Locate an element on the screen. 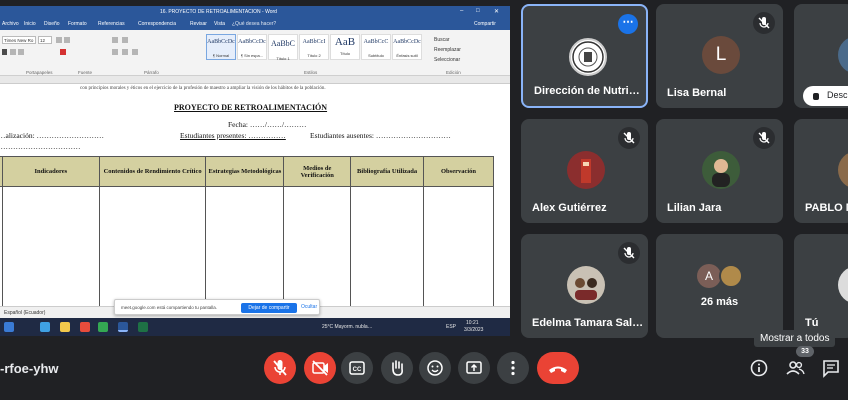 This screenshot has width=848, height=400. clock-date: 3/3/2023 is located at coordinates (473, 330).